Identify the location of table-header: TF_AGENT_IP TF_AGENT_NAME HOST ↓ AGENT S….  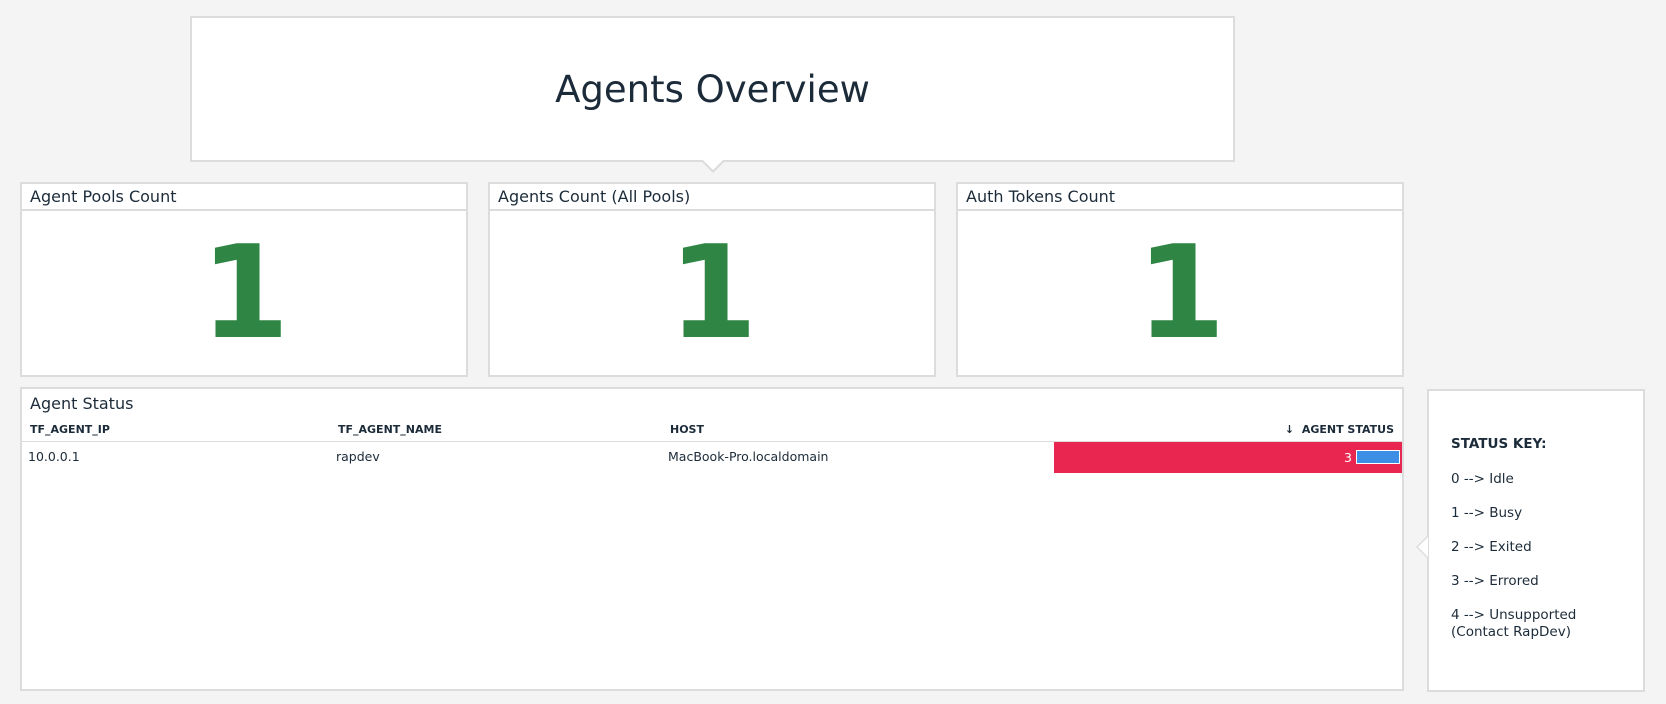
(712, 430).